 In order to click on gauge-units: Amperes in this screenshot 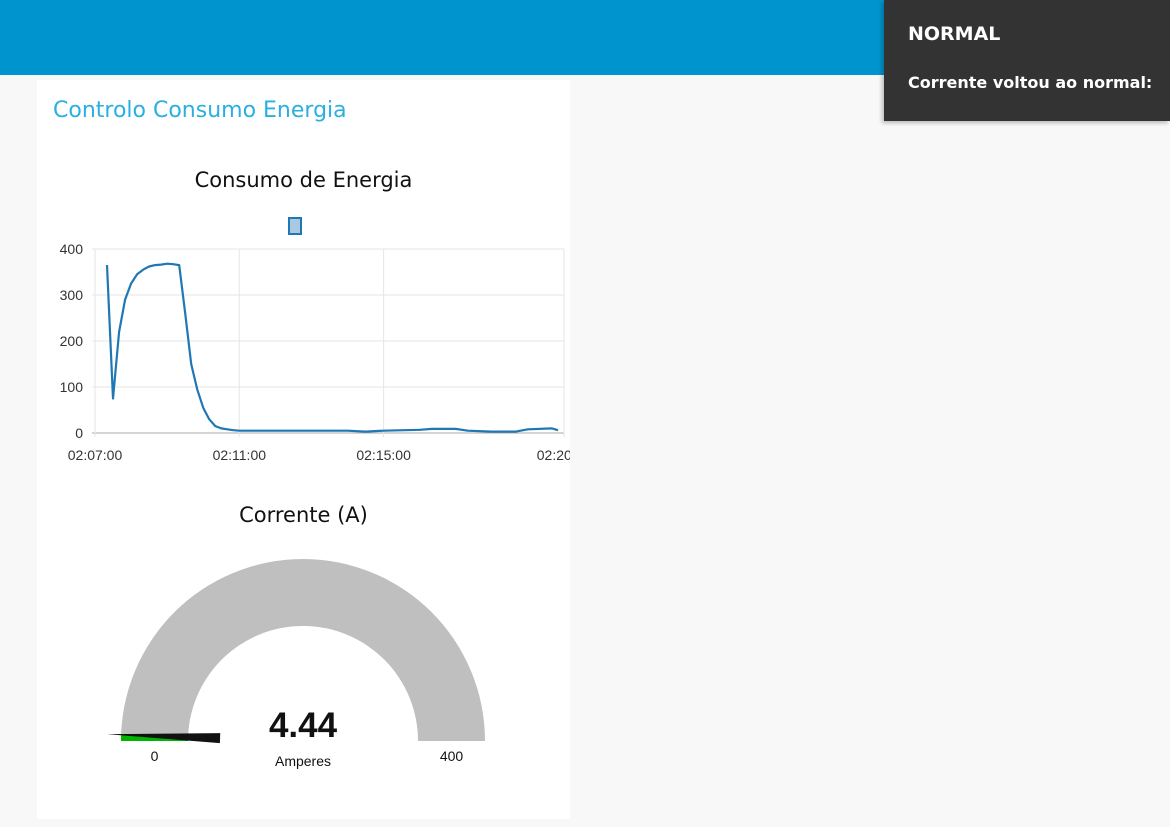, I will do `click(303, 761)`.